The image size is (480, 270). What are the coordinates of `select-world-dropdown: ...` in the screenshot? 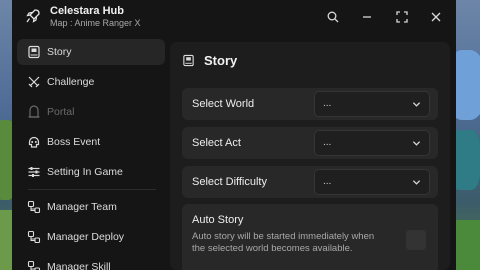 It's located at (372, 104).